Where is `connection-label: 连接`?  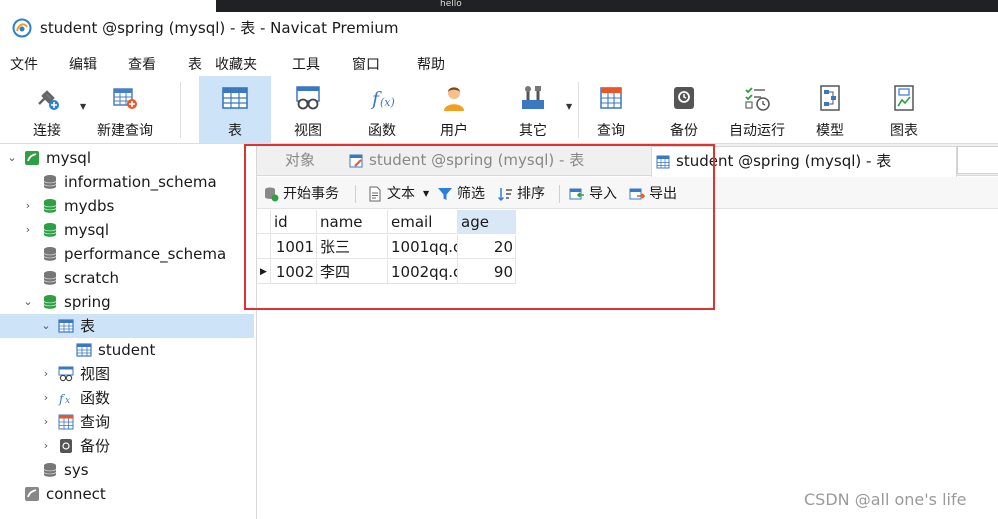 connection-label: 连接 is located at coordinates (47, 131).